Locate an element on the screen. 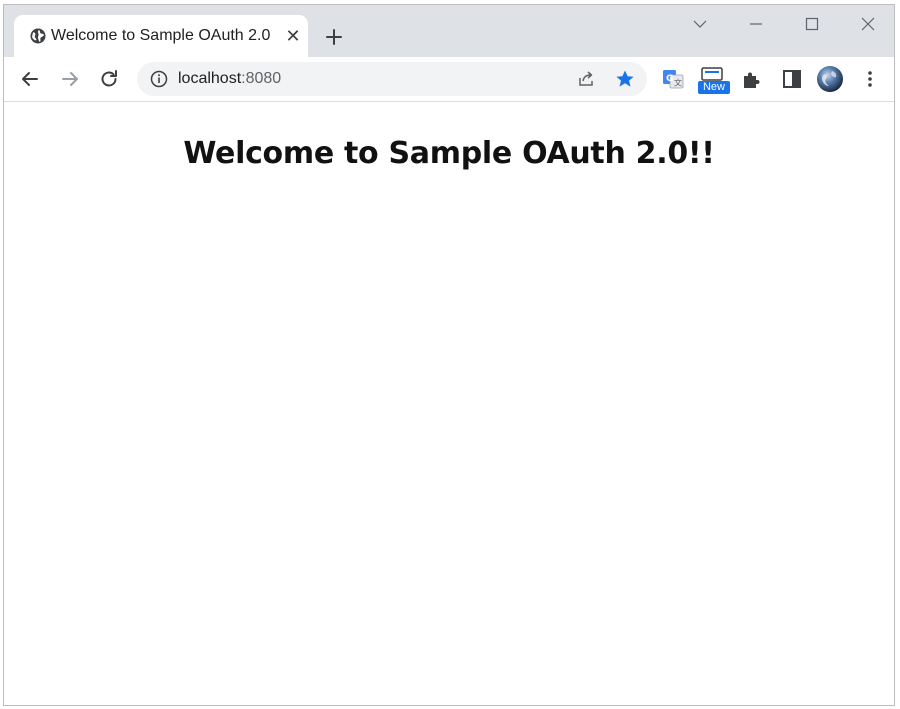 Image resolution: width=900 pixels, height=709 pixels. url-text: localhost:8080 is located at coordinates (229, 79).